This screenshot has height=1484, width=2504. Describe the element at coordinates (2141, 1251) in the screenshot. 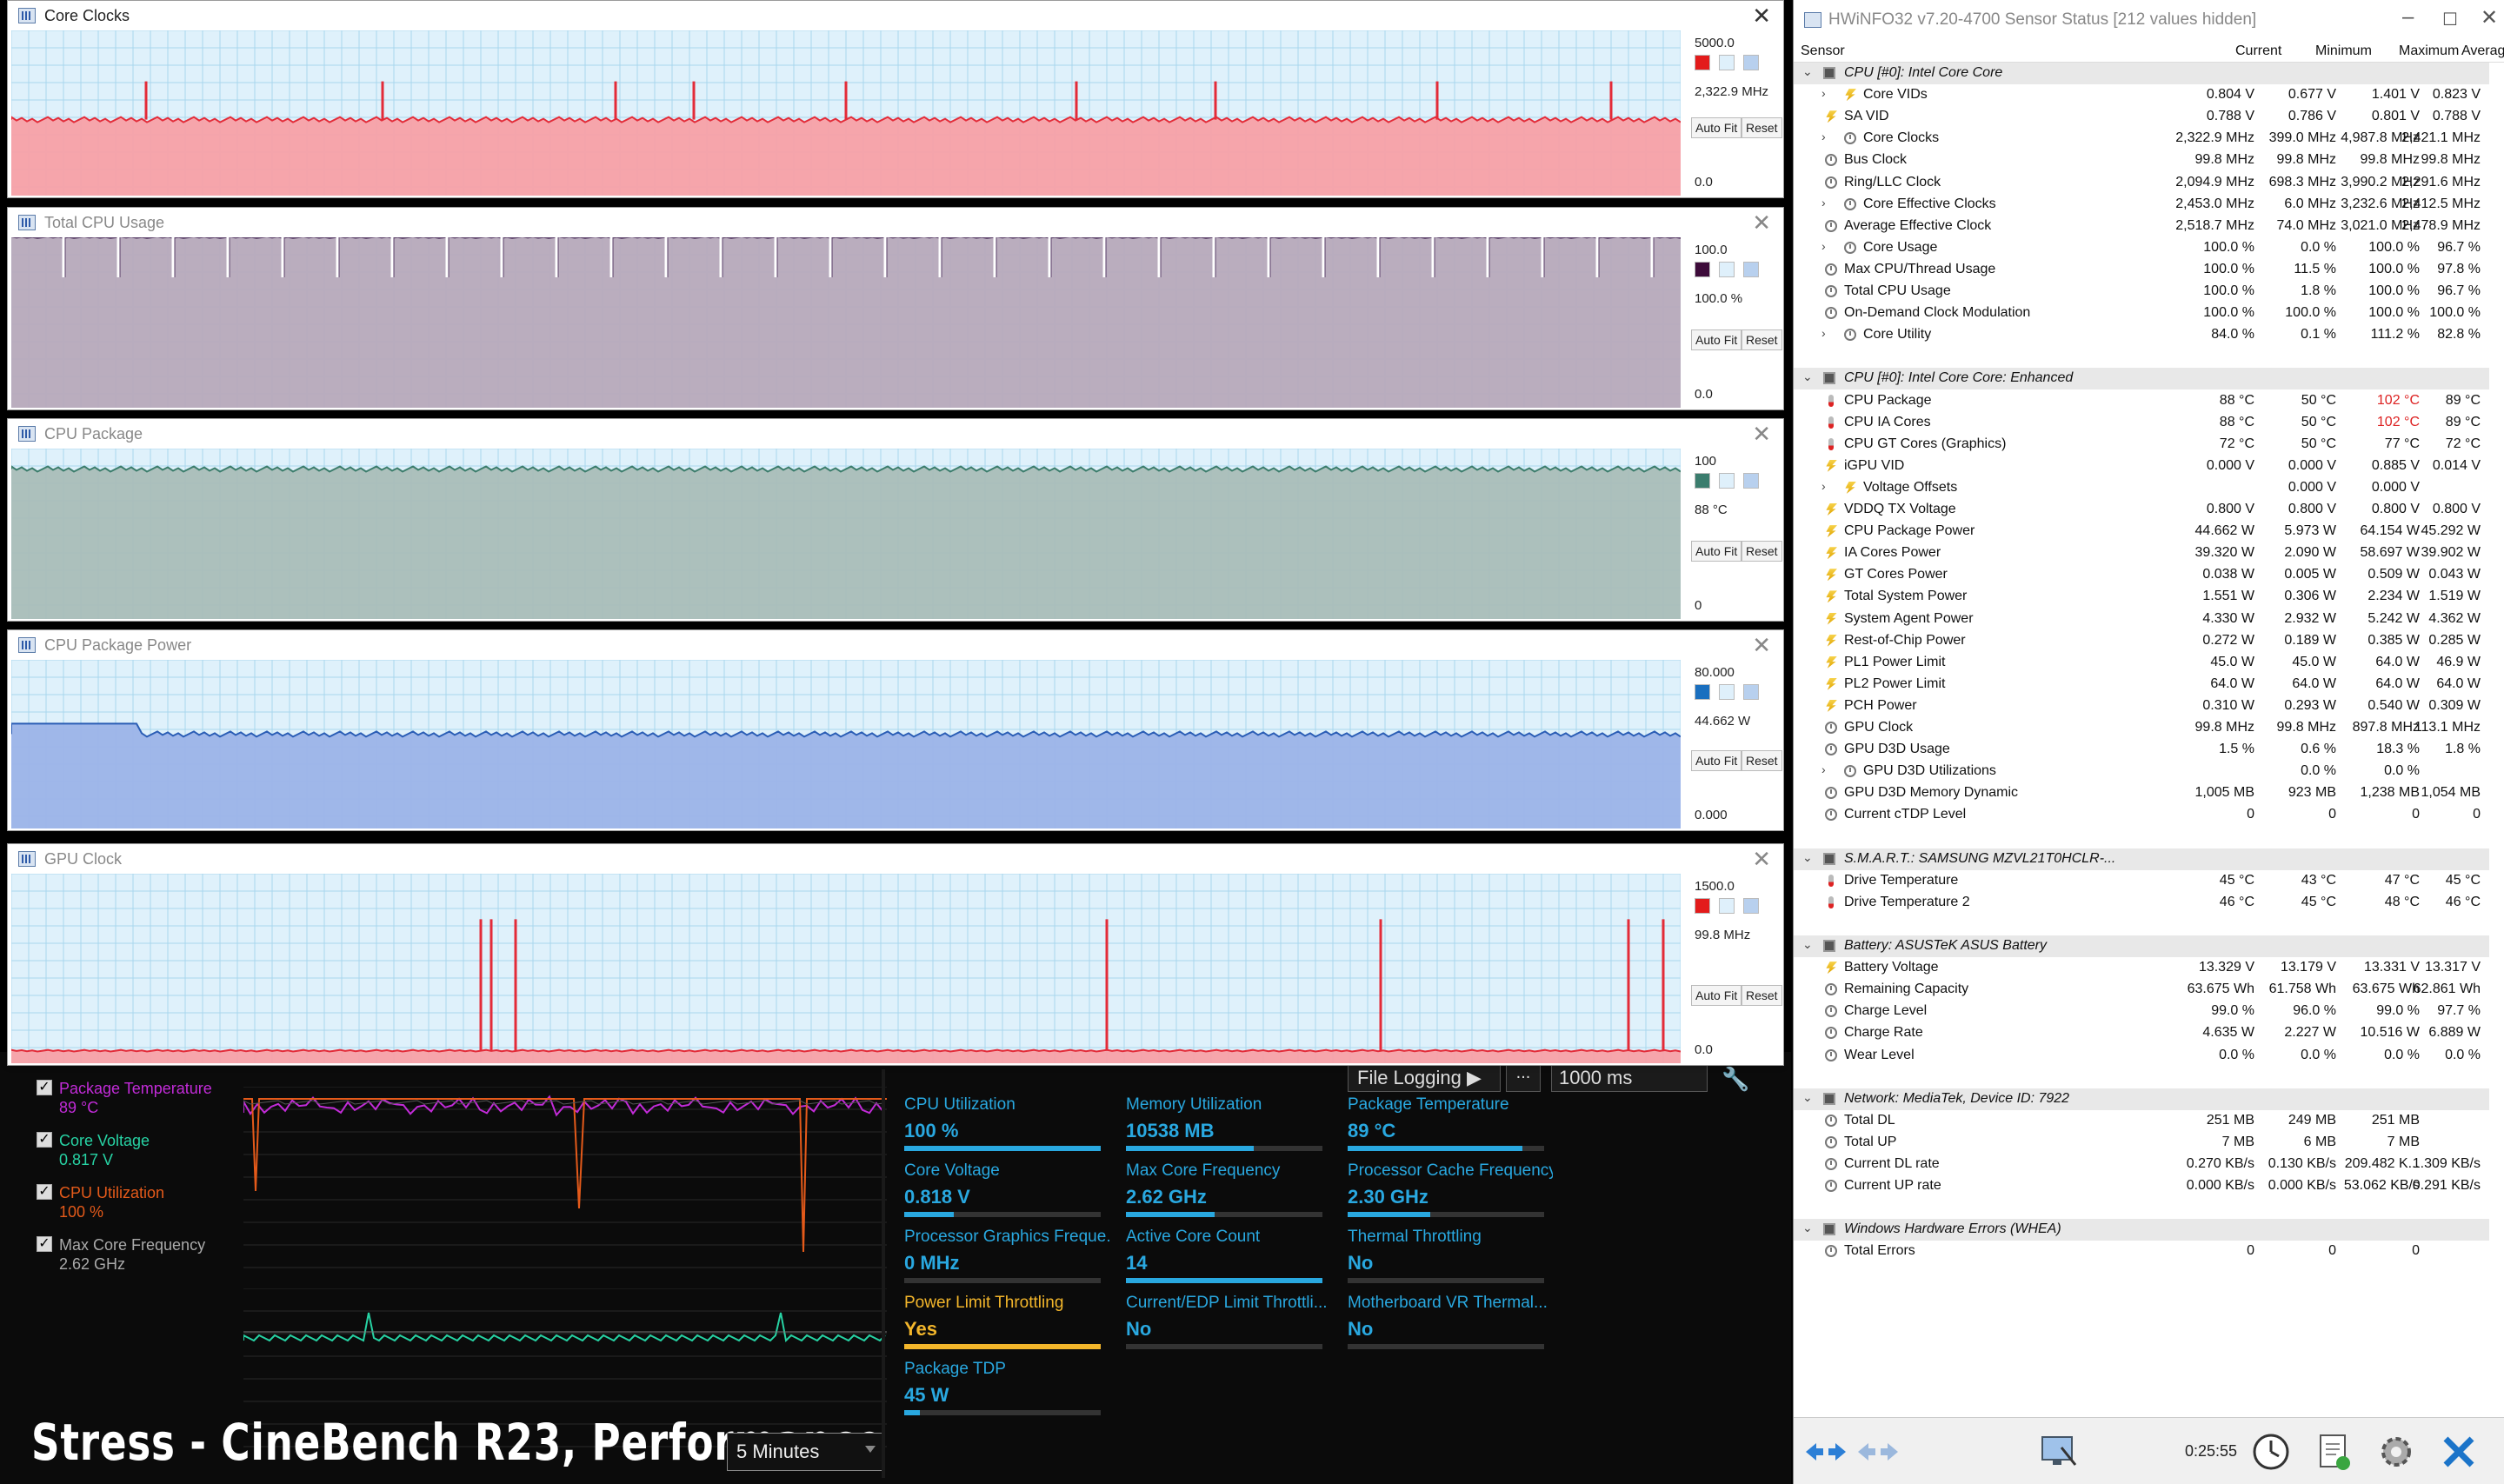

I see `sensor-row: Total Errors 0 0 0` at that location.